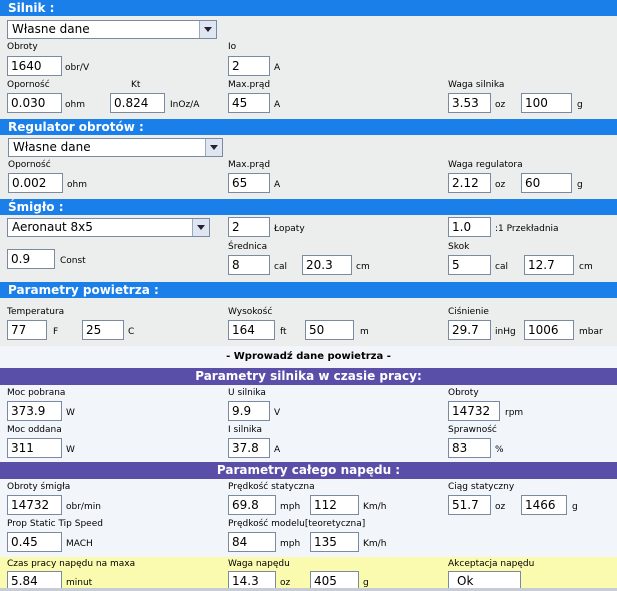  What do you see at coordinates (459, 247) in the screenshot?
I see `skok-label: Skok` at bounding box center [459, 247].